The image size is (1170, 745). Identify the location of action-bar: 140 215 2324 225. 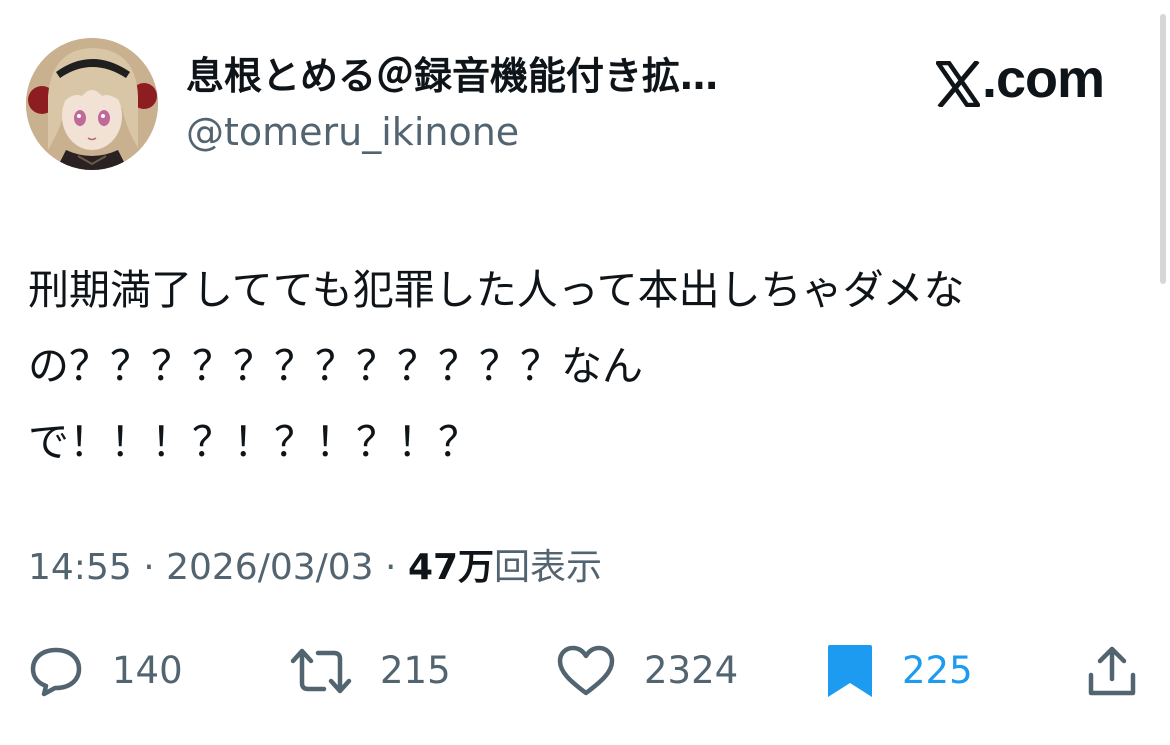
(585, 671).